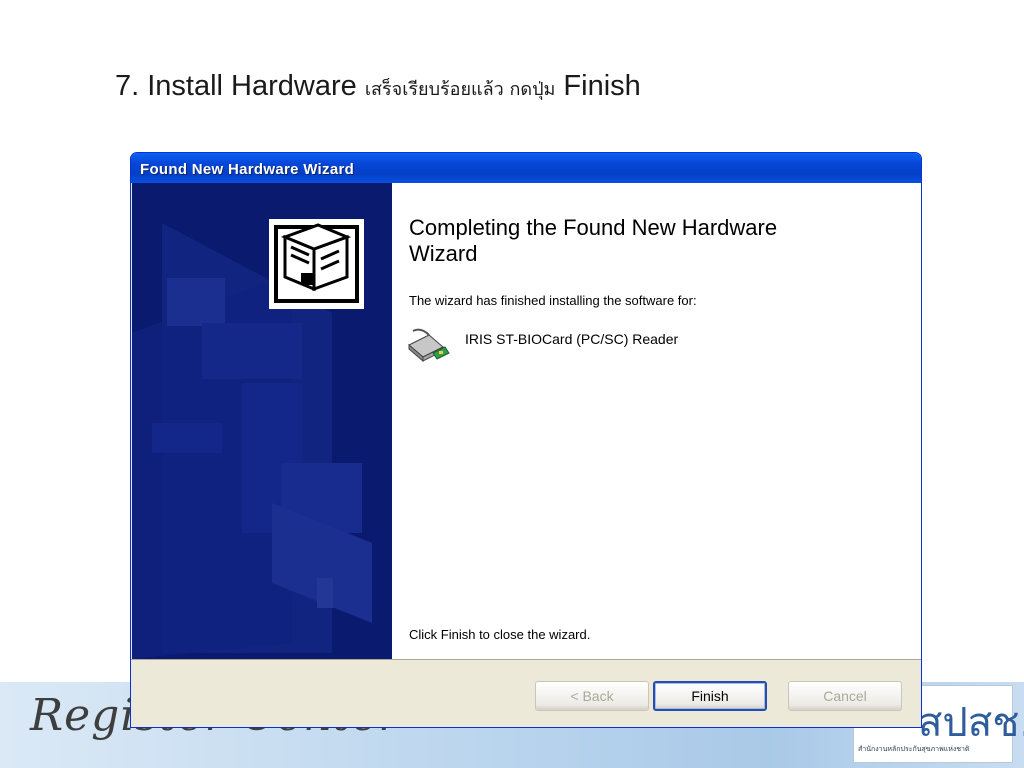 The height and width of the screenshot is (768, 1024). I want to click on slide-title-prefix: 7. Install Hardware, so click(236, 86).